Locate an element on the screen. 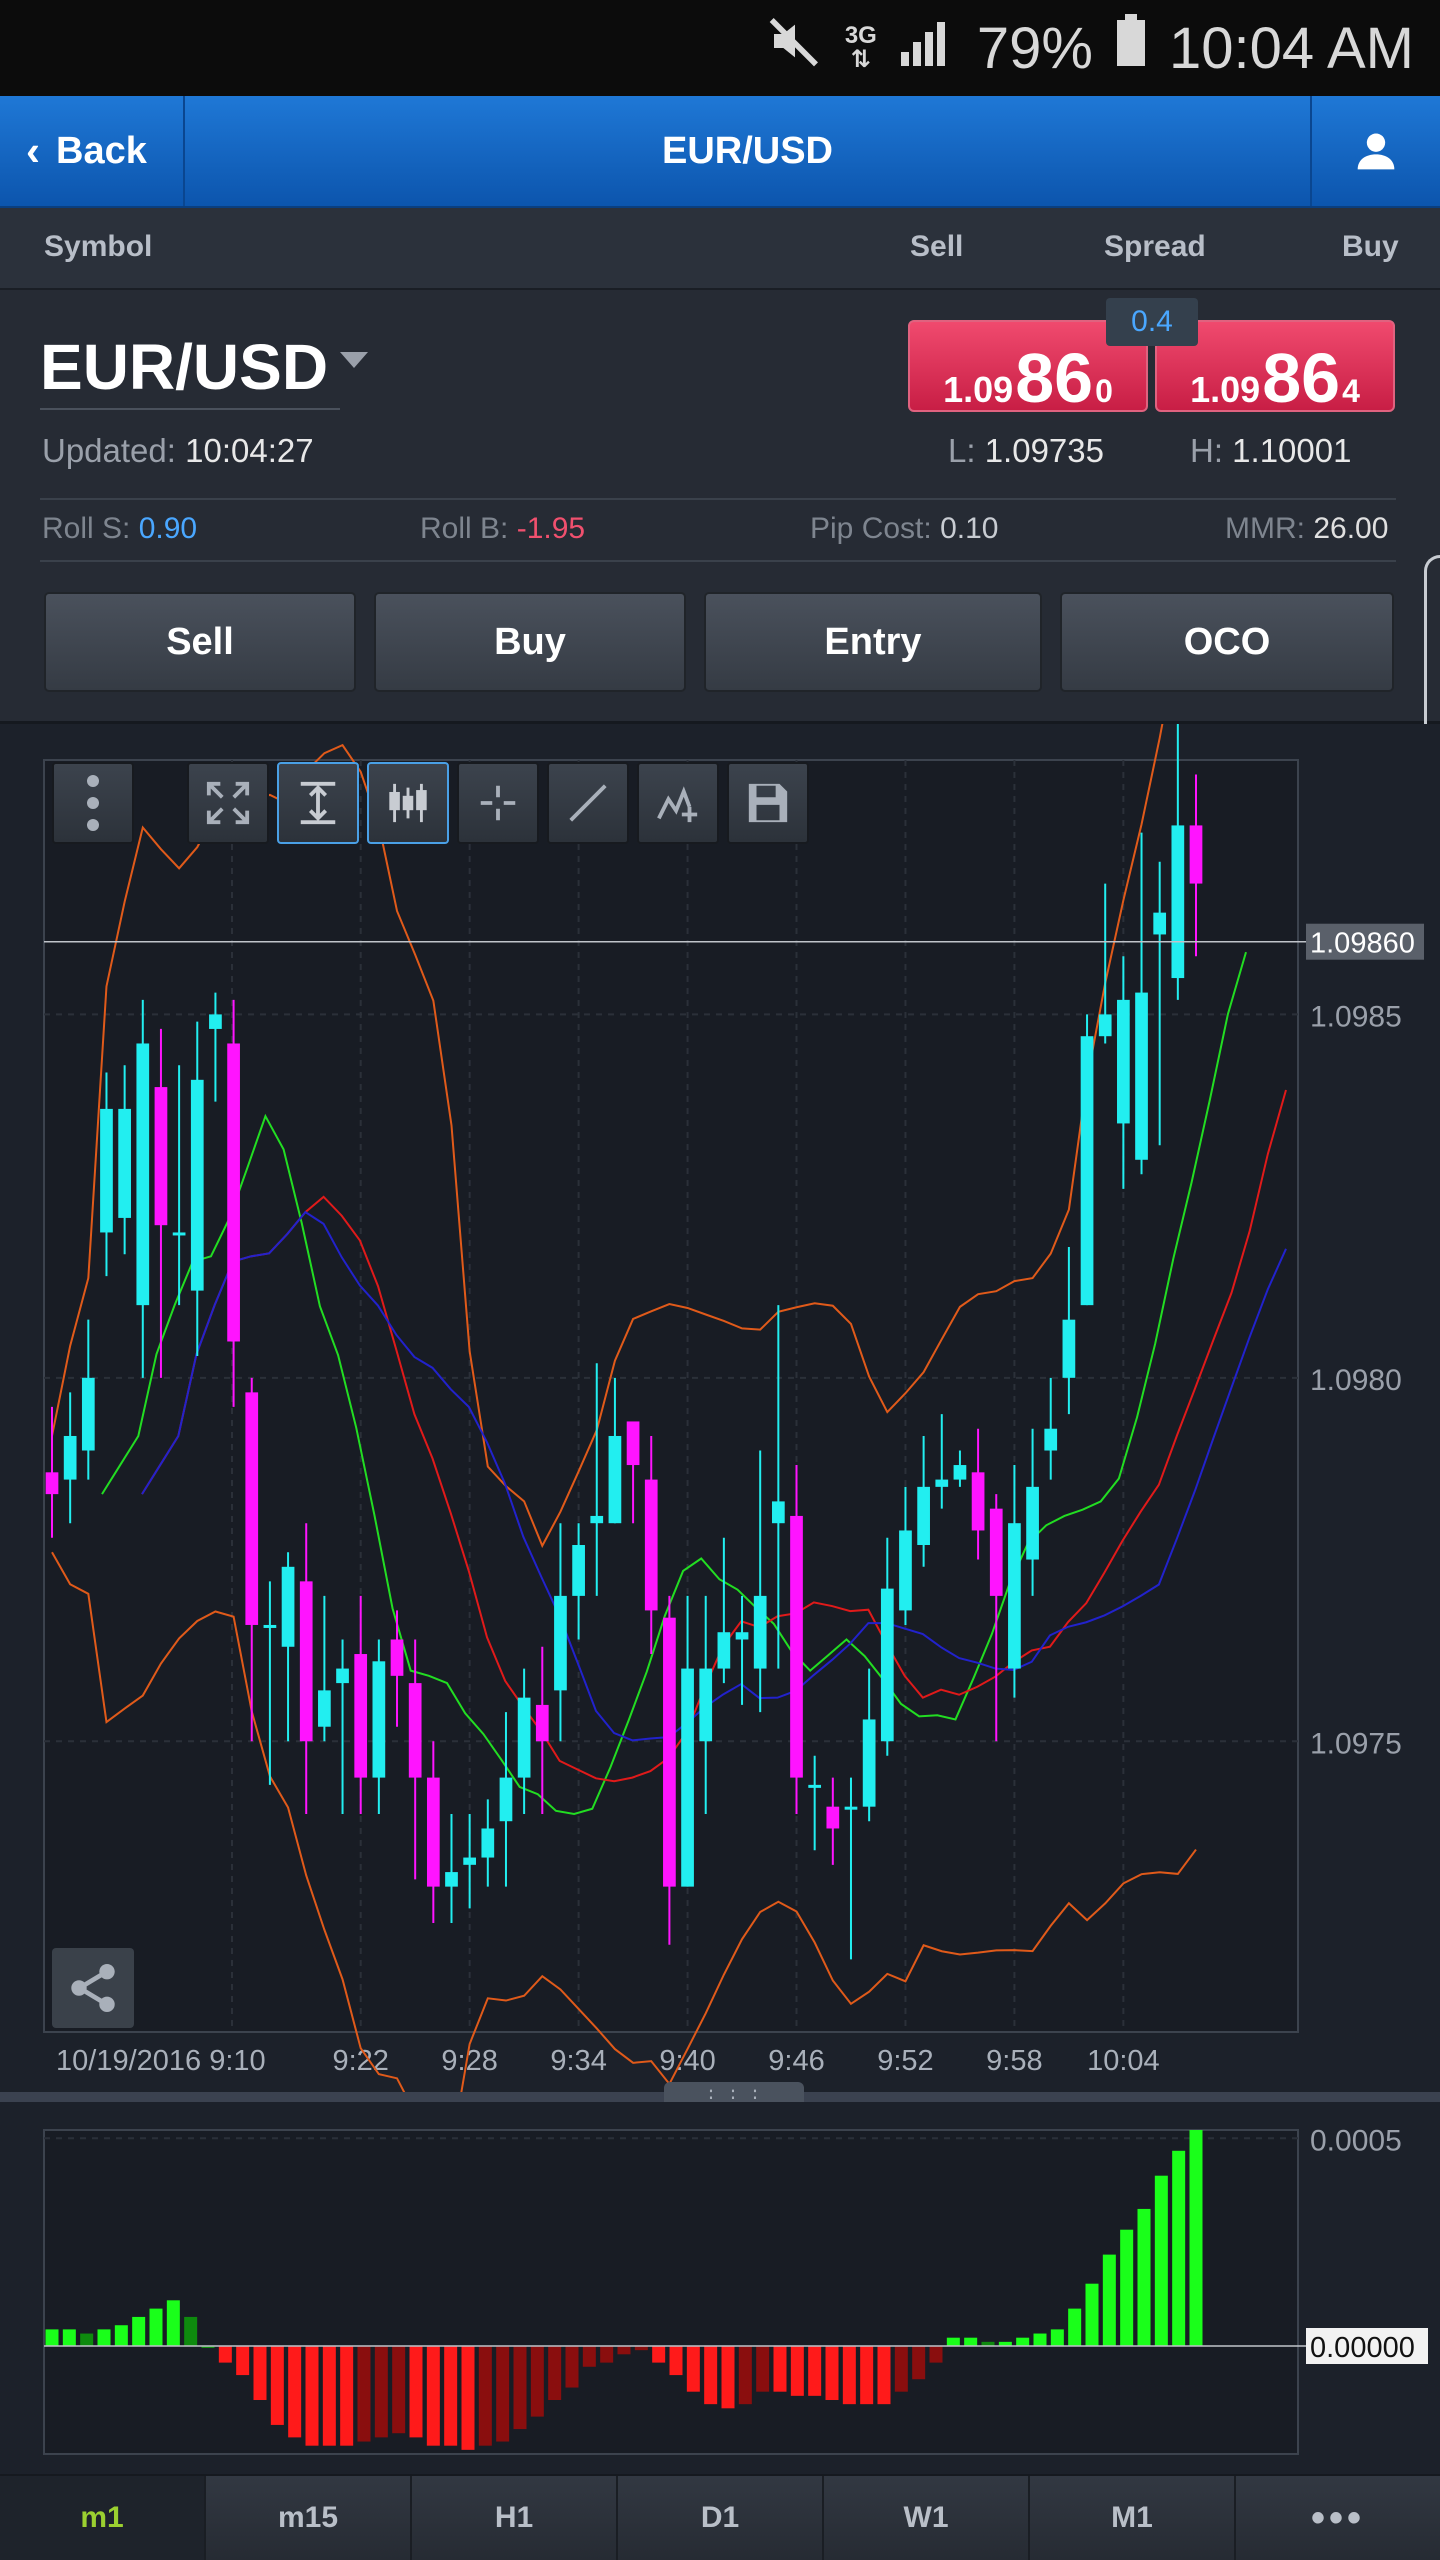 The width and height of the screenshot is (1440, 2560). divider is located at coordinates (718, 561).